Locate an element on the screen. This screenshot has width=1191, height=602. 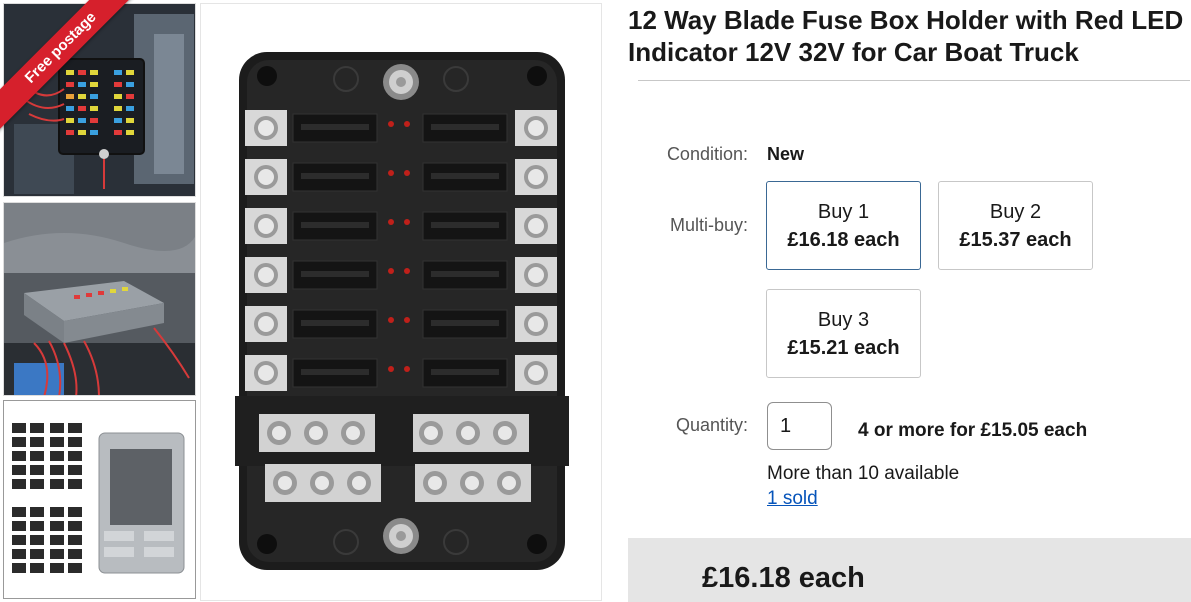
multibuy-option-qty: Buy 1 is located at coordinates (843, 212).